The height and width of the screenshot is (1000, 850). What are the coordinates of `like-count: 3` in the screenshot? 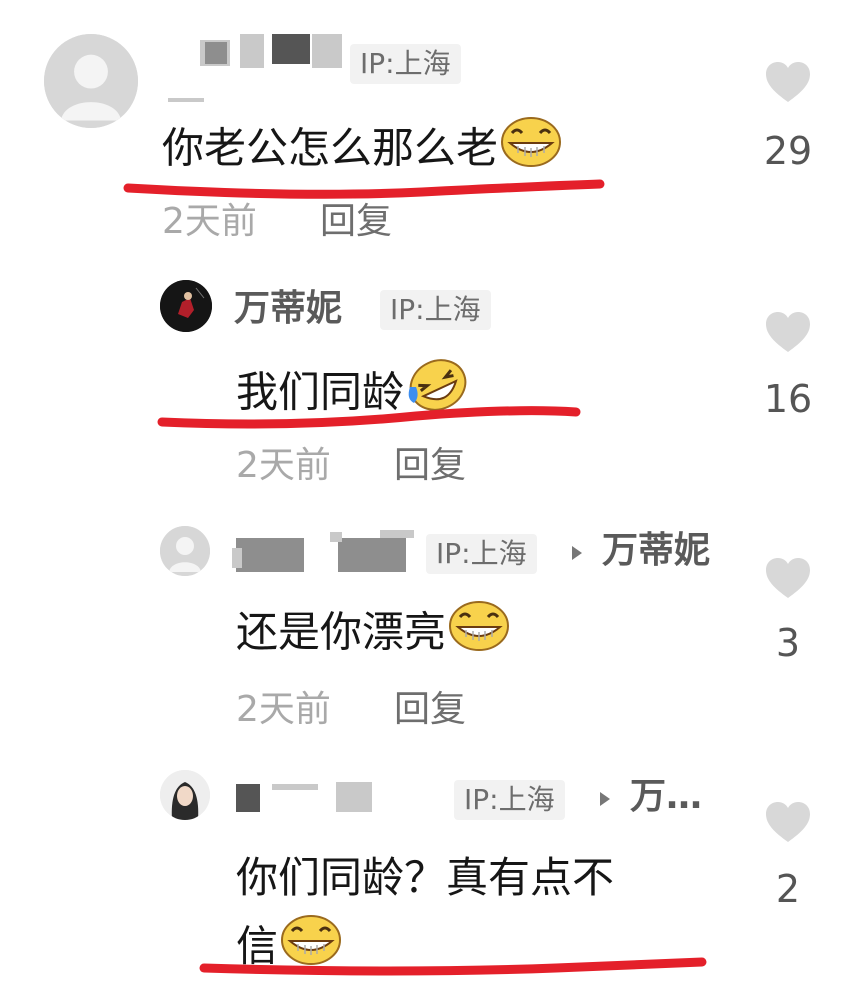 It's located at (788, 643).